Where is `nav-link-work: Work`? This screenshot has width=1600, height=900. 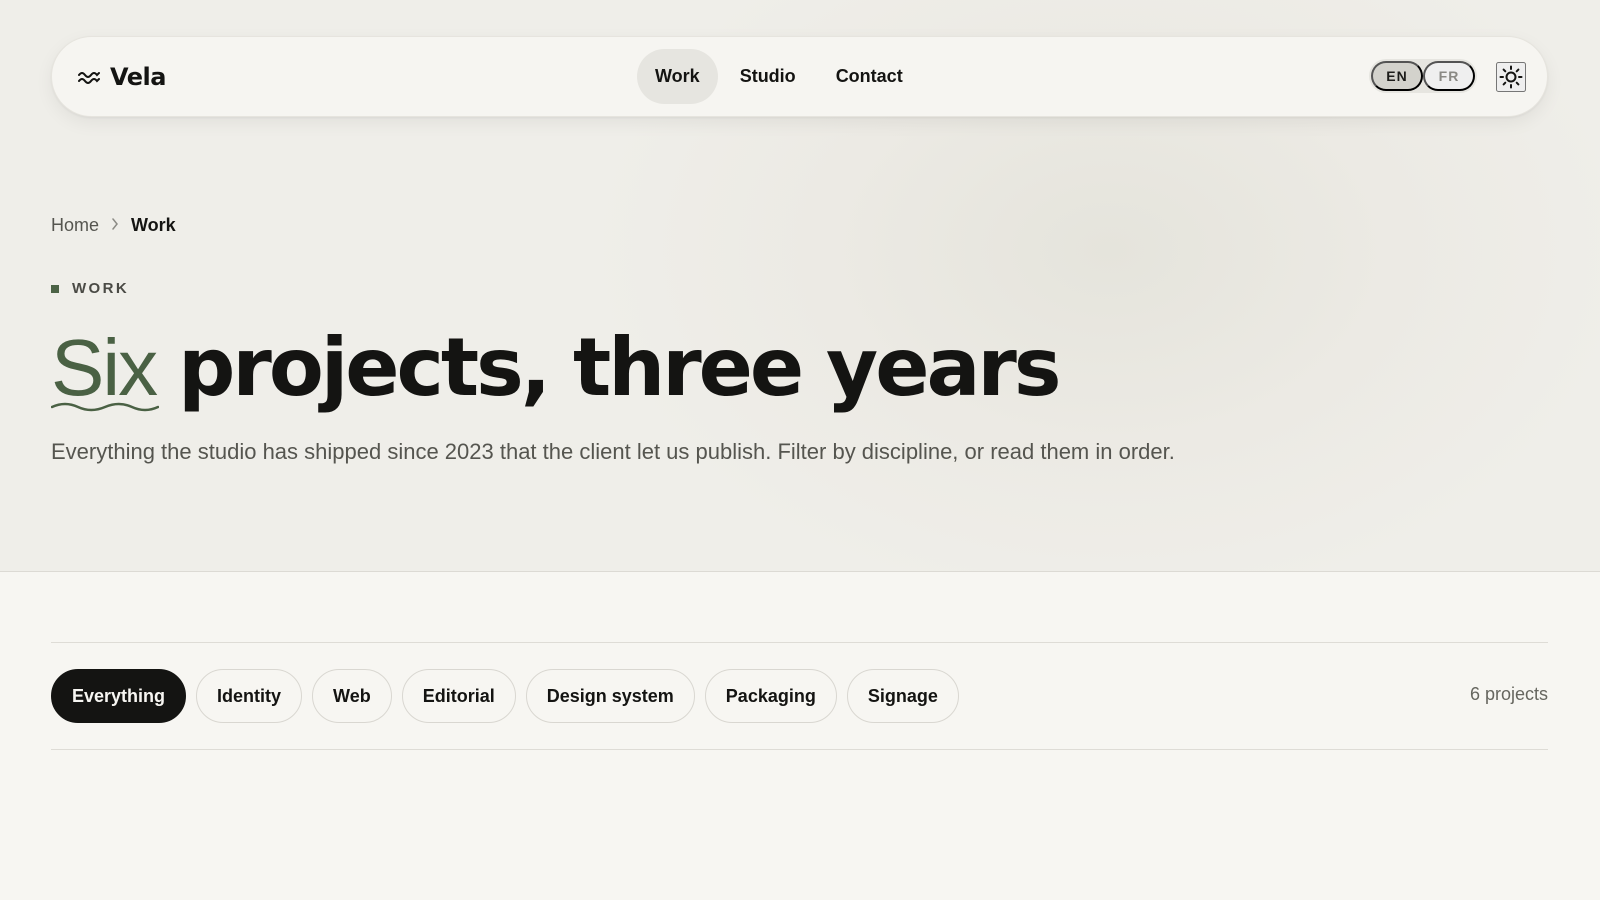 nav-link-work: Work is located at coordinates (677, 76).